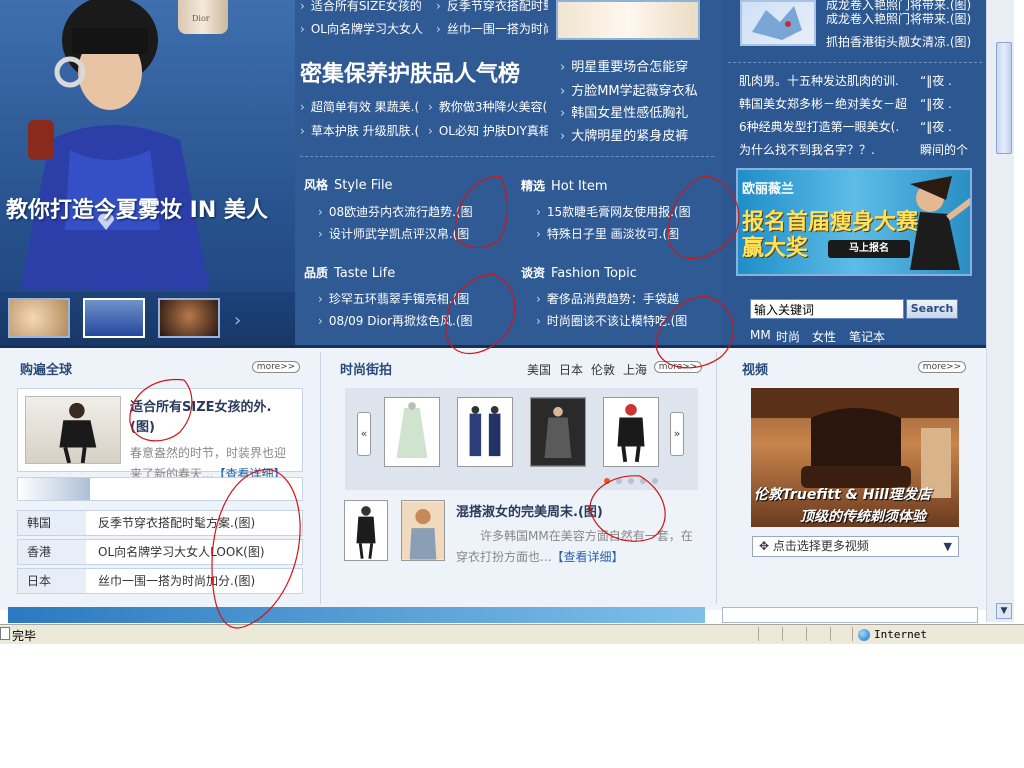  Describe the element at coordinates (492, 28) in the screenshot. I see `top-link-2b: › 丝巾一围一搭为时尚` at that location.